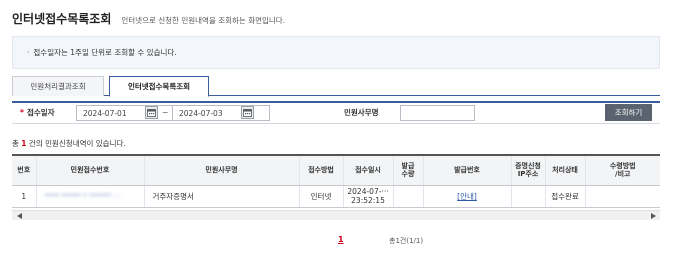 This screenshot has width=680, height=255. Describe the element at coordinates (622, 196) in the screenshot. I see `cell-receive` at that location.